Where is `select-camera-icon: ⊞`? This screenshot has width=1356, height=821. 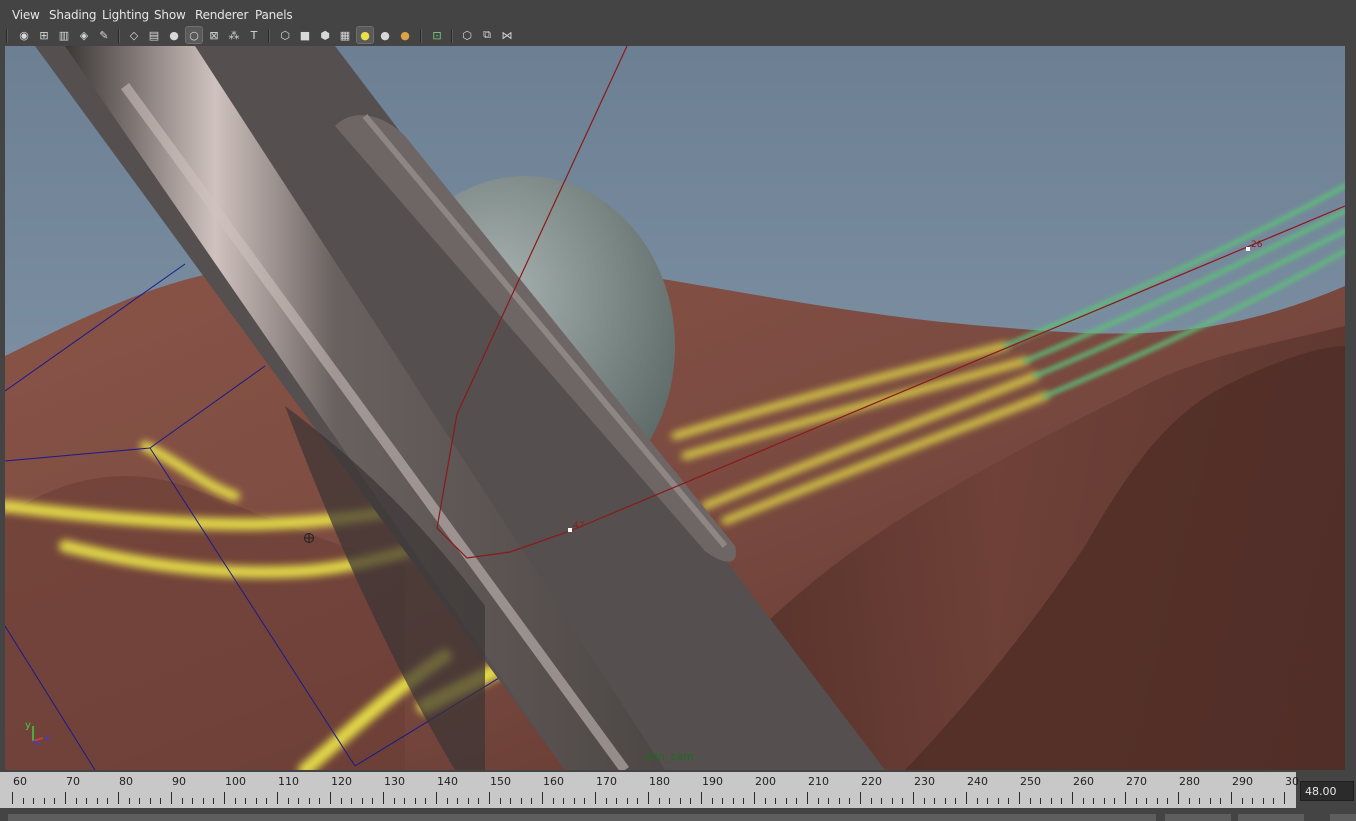 select-camera-icon: ⊞ is located at coordinates (44, 35).